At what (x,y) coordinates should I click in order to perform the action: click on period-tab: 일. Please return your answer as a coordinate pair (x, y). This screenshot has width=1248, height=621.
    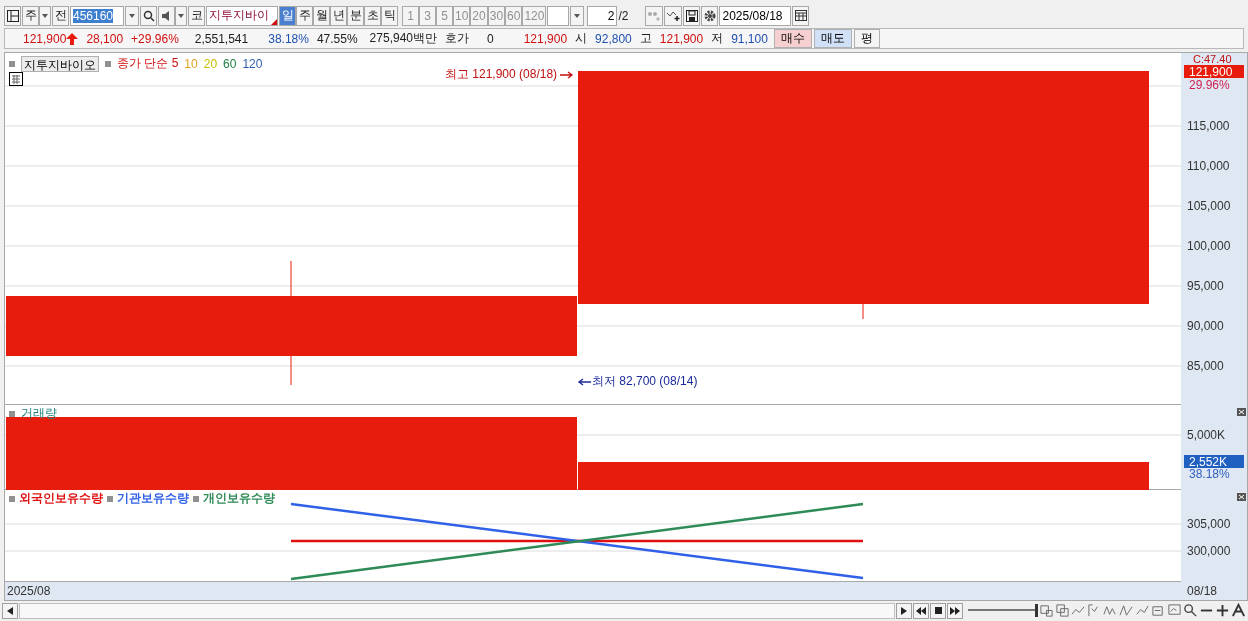
    Looking at the image, I should click on (287, 15).